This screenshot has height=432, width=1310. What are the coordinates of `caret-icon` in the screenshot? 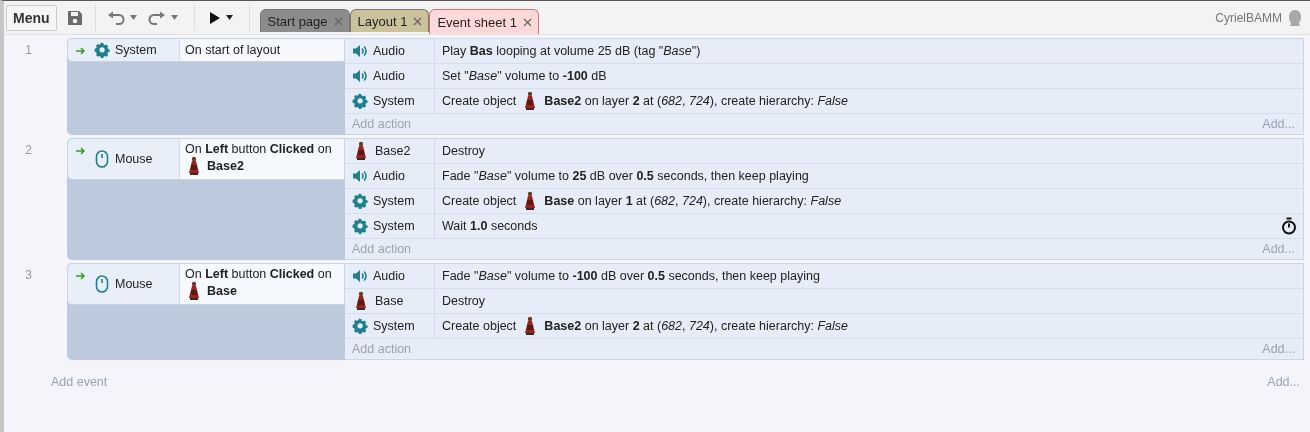 It's located at (229, 17).